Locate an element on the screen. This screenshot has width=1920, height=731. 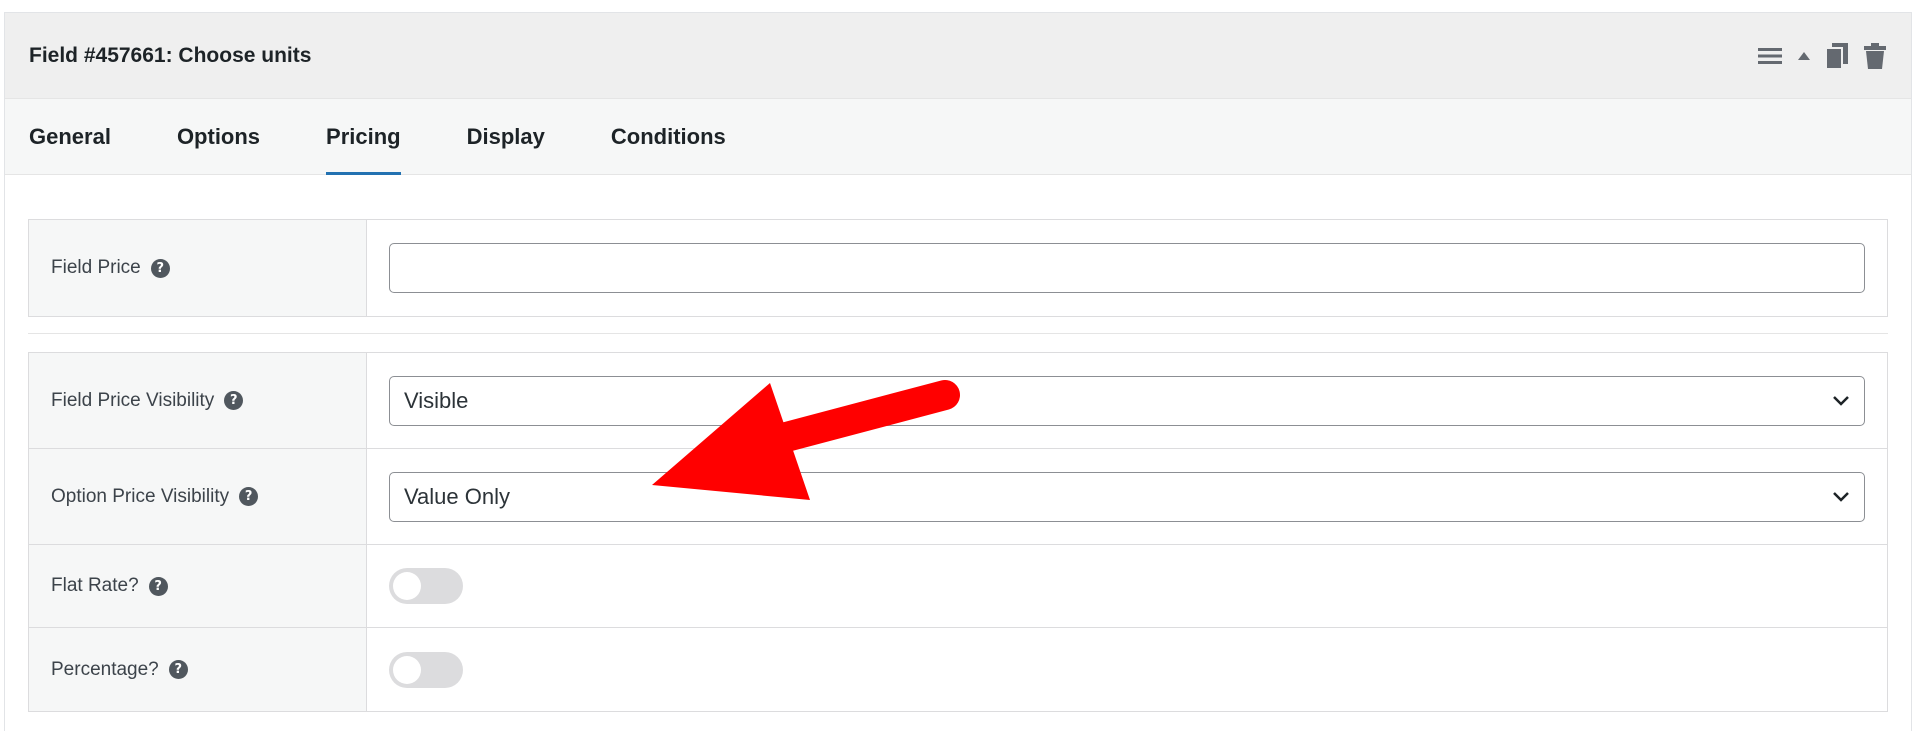
menu-icon is located at coordinates (1770, 56).